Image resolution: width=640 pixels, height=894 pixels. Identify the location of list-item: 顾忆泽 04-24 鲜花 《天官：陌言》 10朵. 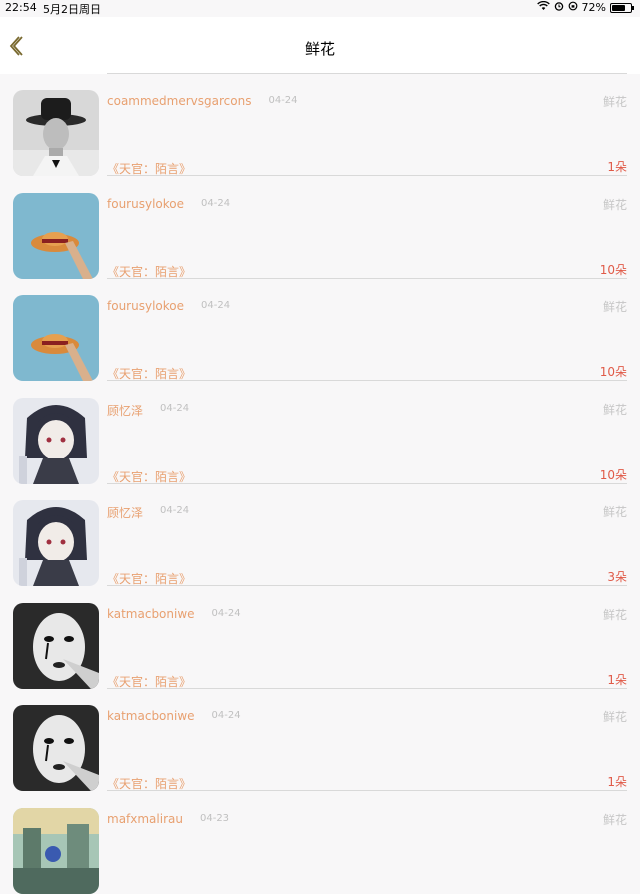
(320, 433).